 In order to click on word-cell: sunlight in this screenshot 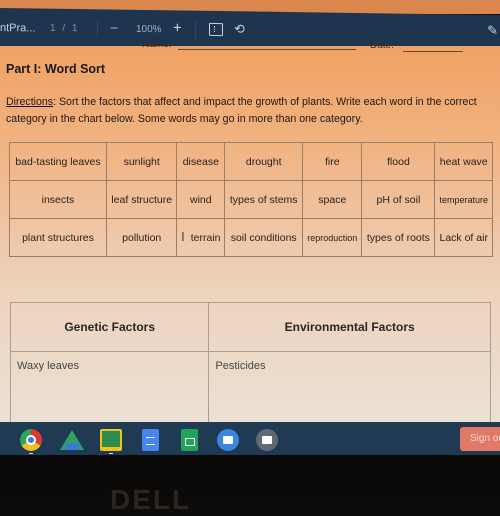, I will do `click(141, 161)`.